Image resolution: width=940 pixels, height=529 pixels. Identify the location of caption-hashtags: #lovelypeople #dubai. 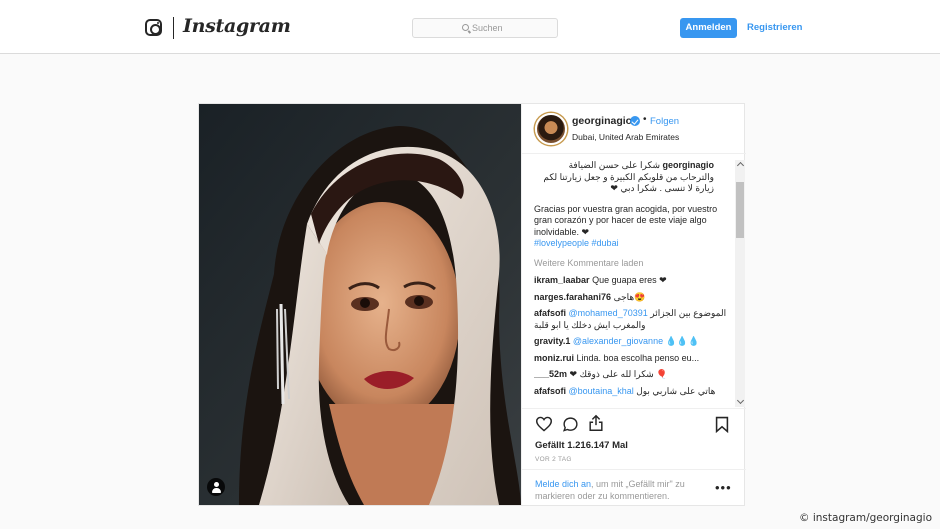
(634, 244).